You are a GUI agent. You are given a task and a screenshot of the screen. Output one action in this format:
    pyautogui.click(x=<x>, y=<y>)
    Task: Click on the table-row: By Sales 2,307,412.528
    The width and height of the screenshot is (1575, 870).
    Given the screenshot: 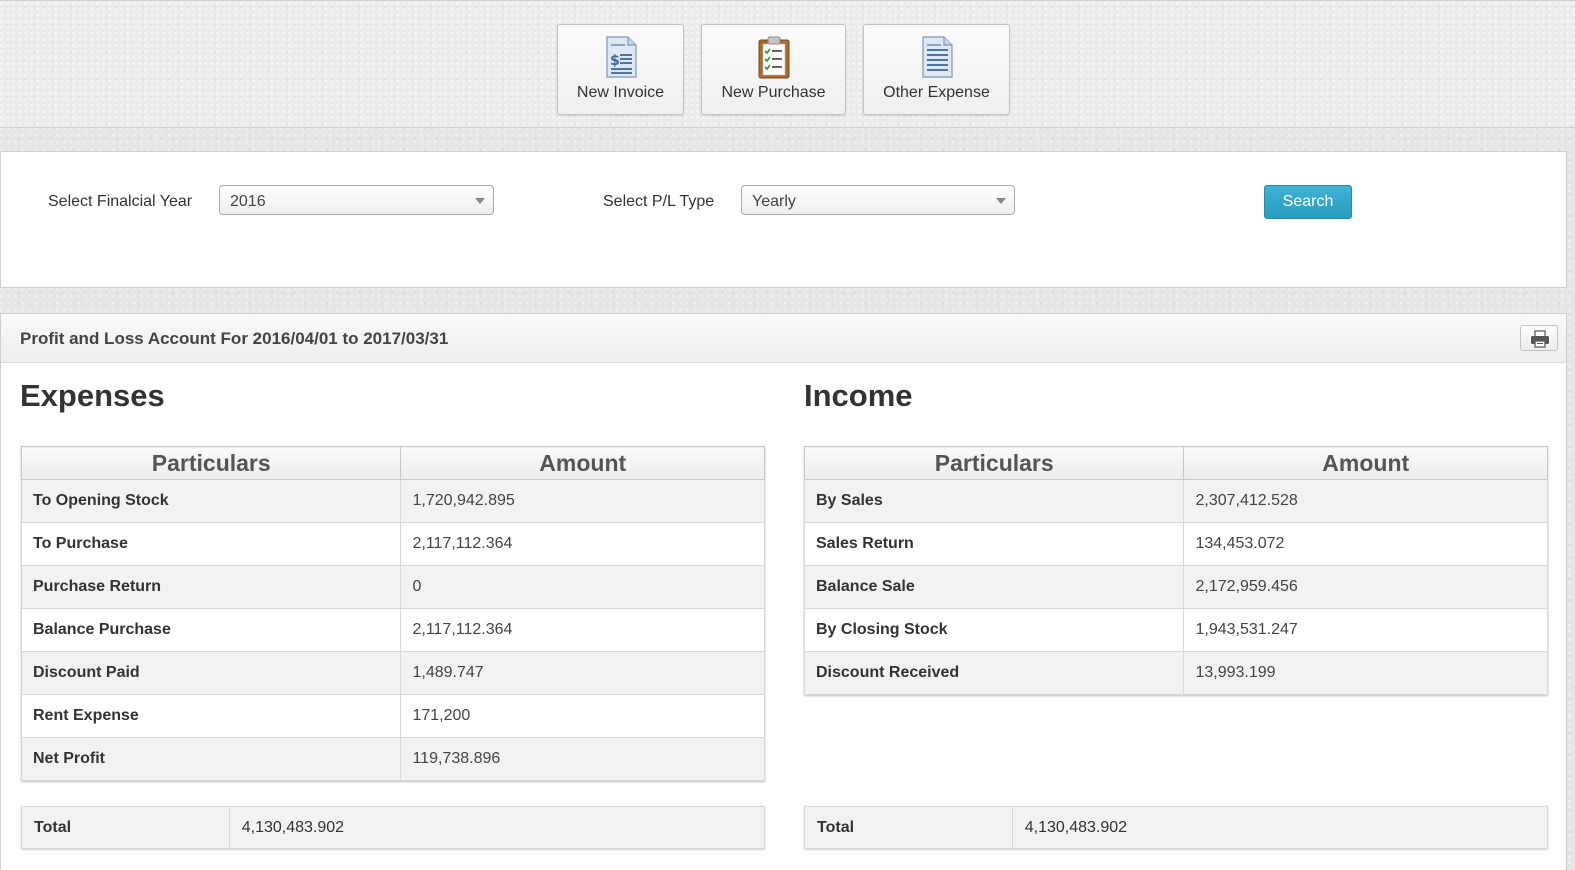 What is the action you would take?
    pyautogui.click(x=1175, y=501)
    